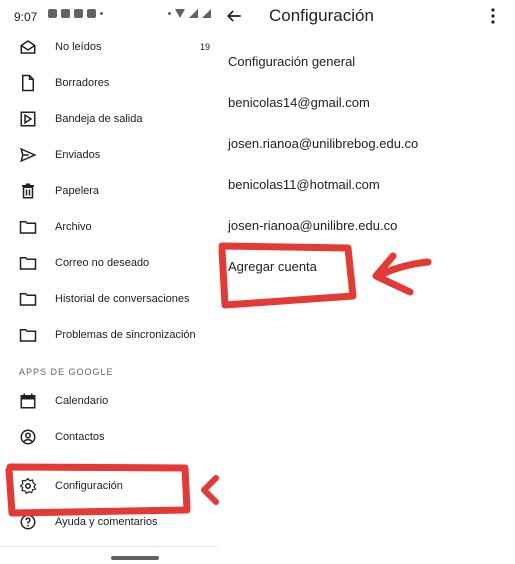 The width and height of the screenshot is (515, 564). Describe the element at coordinates (109, 155) in the screenshot. I see `drawer-item-sent: Enviados` at that location.